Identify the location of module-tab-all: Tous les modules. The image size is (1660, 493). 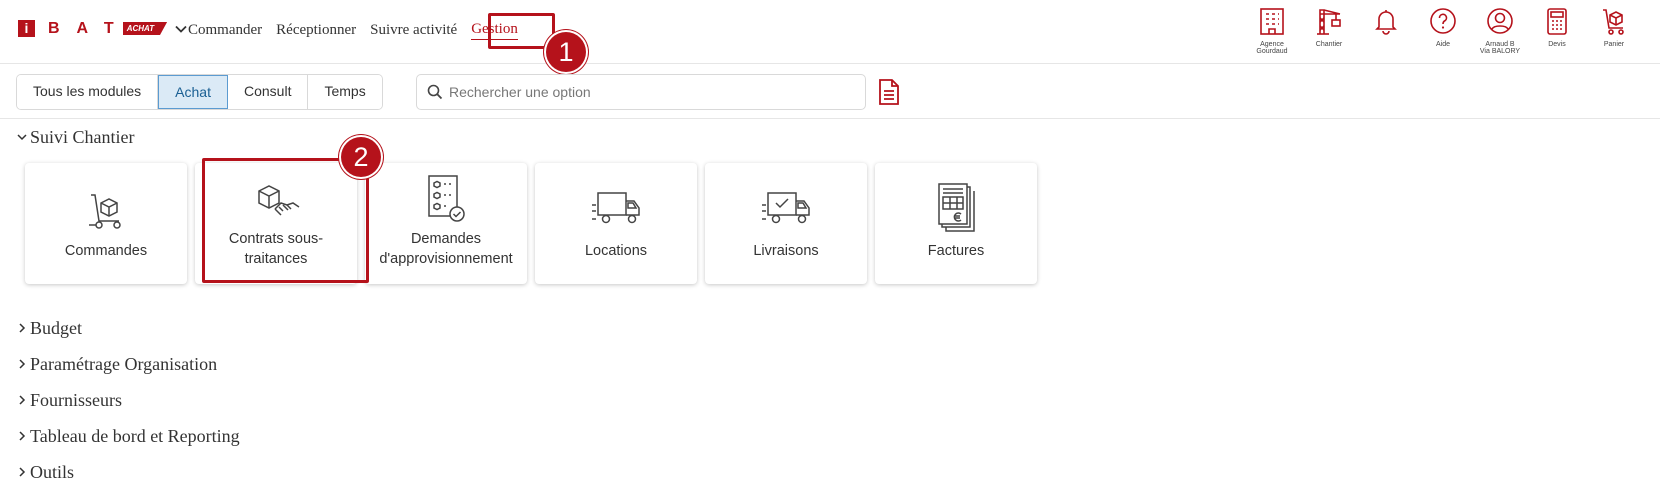
(88, 92).